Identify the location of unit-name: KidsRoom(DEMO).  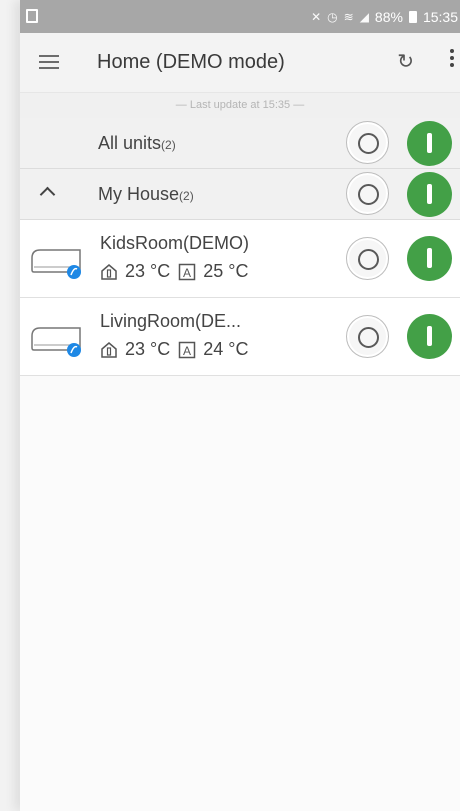
(175, 243).